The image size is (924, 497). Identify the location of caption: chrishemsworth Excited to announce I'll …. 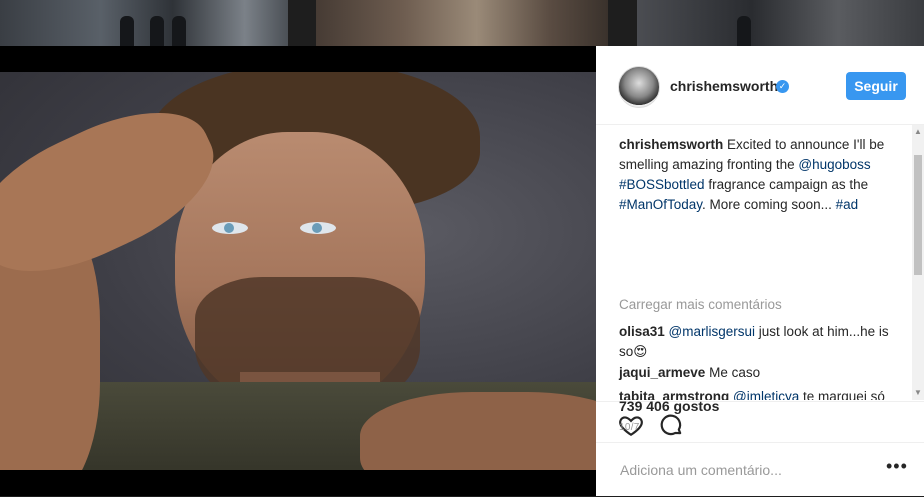
(759, 175).